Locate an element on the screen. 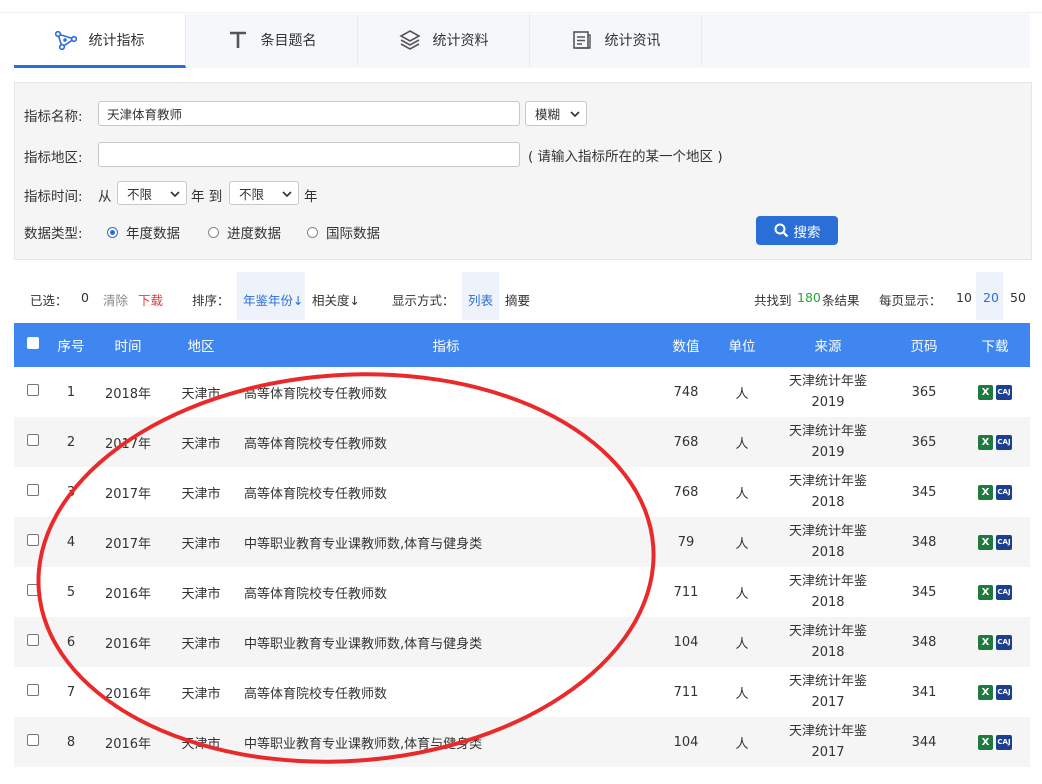  select-all-checkbox is located at coordinates (33, 343).